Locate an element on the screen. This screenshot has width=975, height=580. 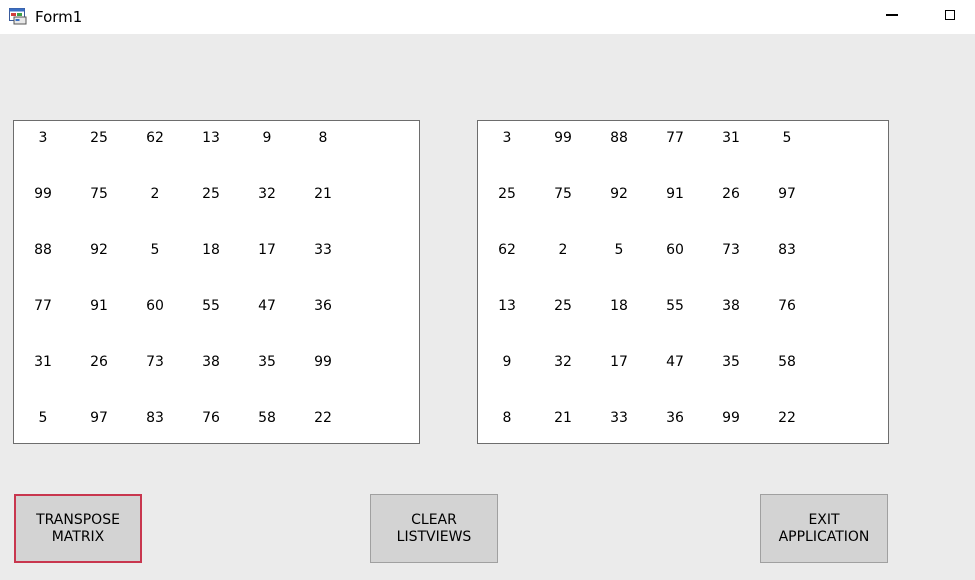
title-bar: Form1 is located at coordinates (487, 17).